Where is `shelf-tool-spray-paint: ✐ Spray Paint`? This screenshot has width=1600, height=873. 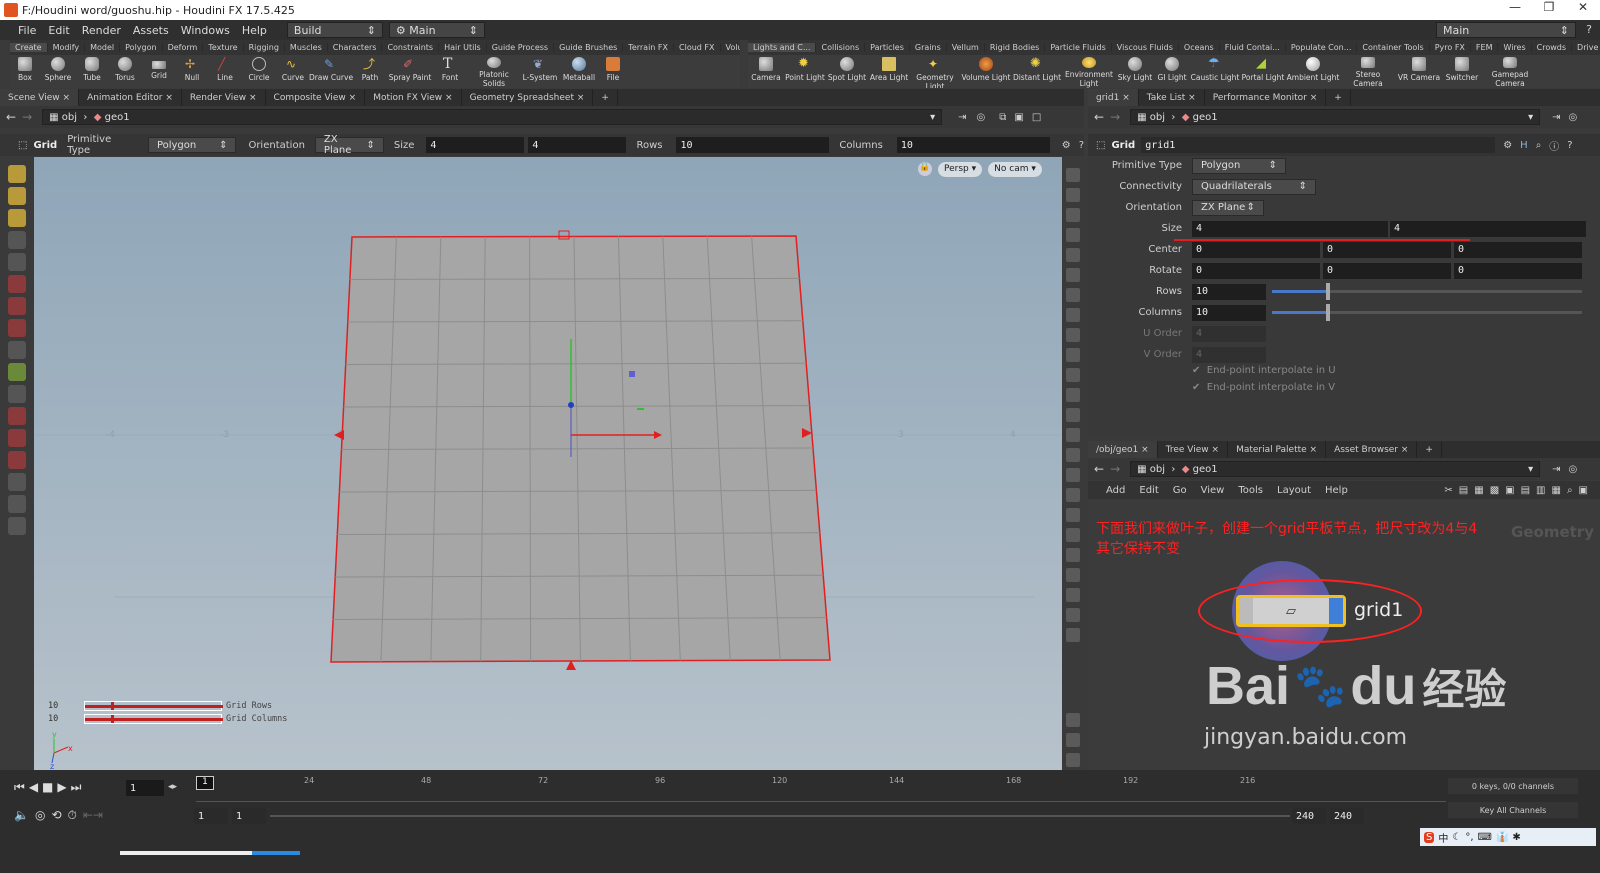
shelf-tool-spray-paint: ✐ Spray Paint is located at coordinates (410, 71).